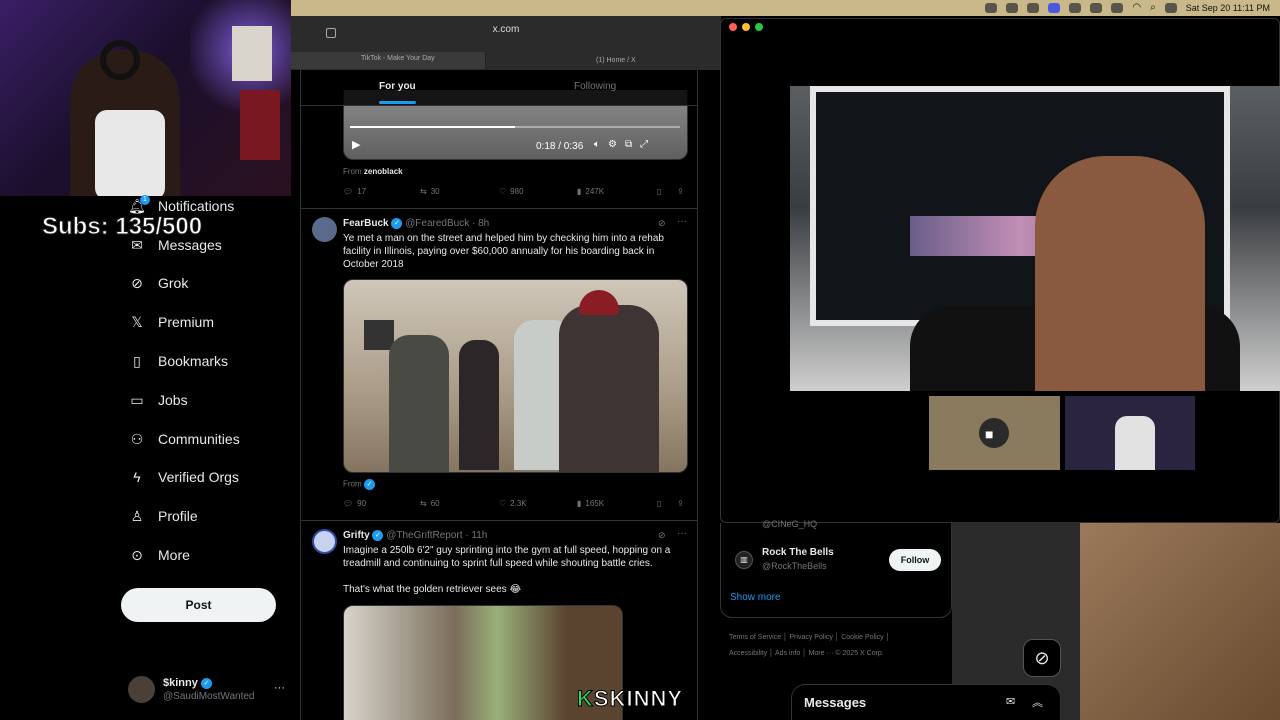 Image resolution: width=1280 pixels, height=720 pixels. Describe the element at coordinates (198, 605) in the screenshot. I see `post-button: Post` at that location.